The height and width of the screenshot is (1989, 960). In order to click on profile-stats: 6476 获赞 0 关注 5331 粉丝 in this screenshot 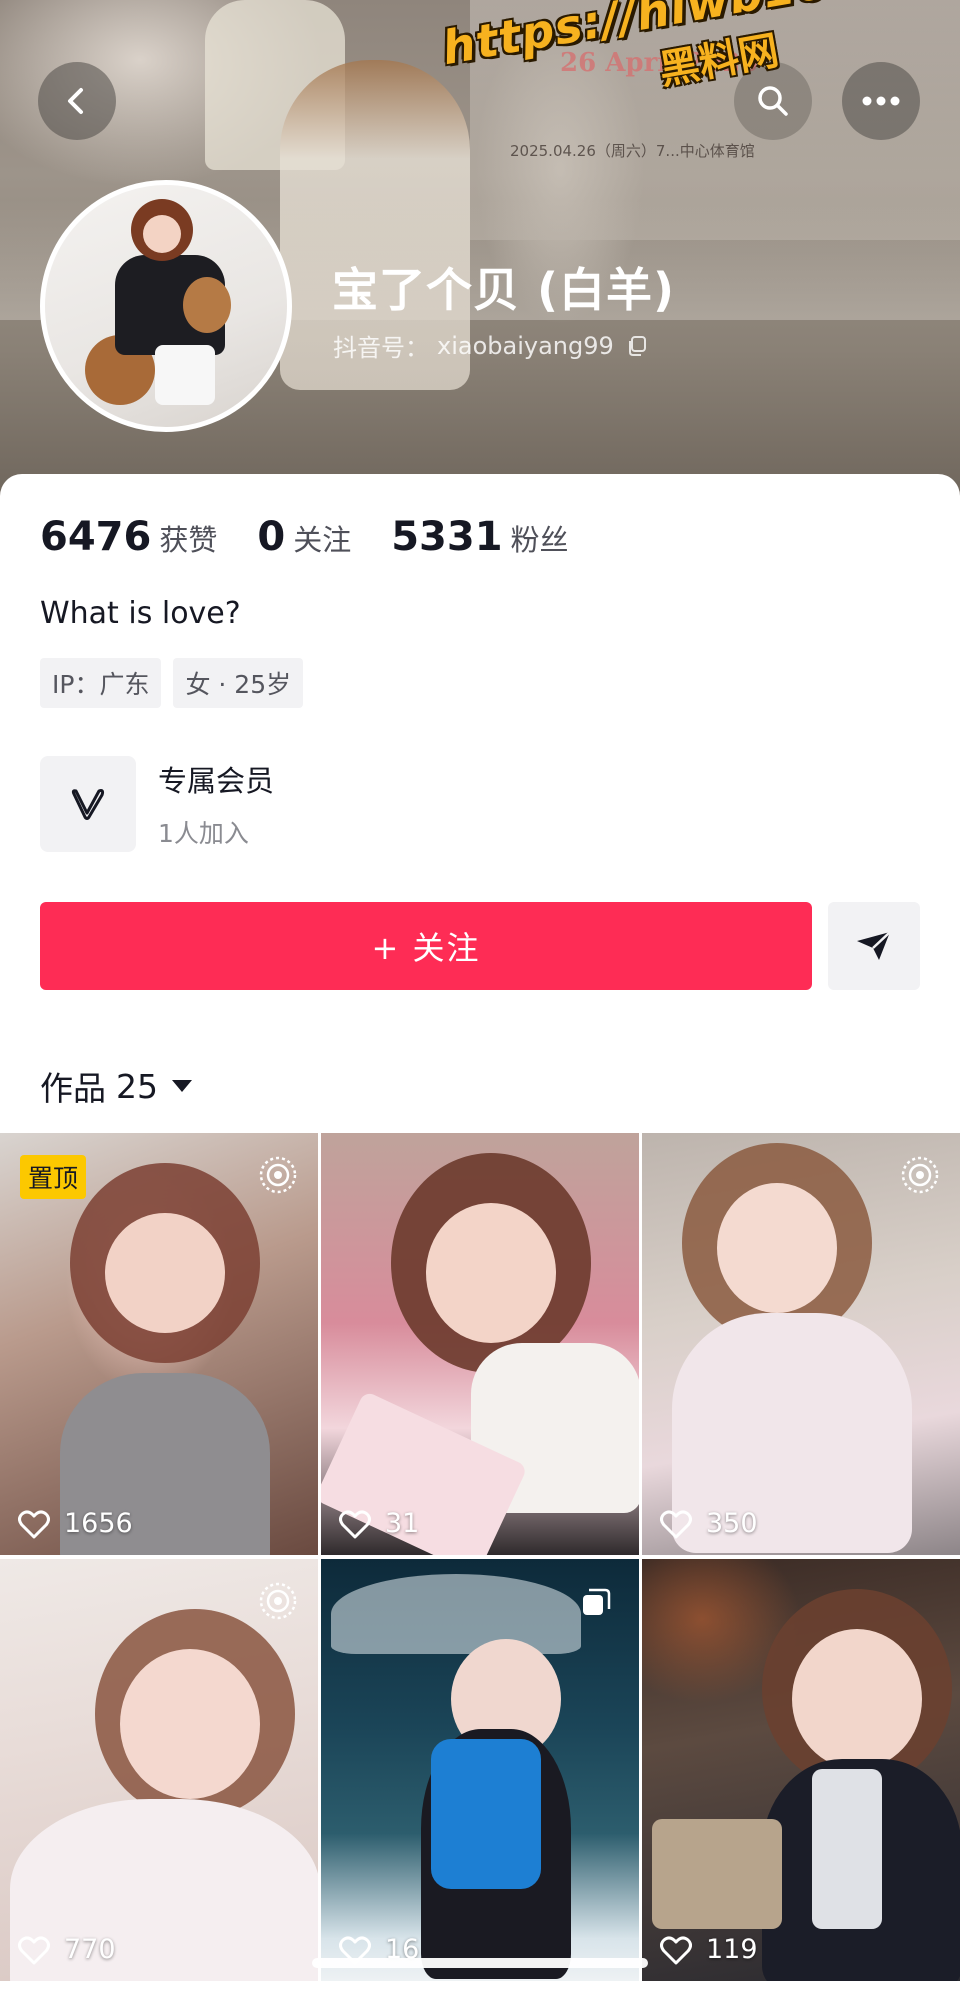, I will do `click(324, 537)`.